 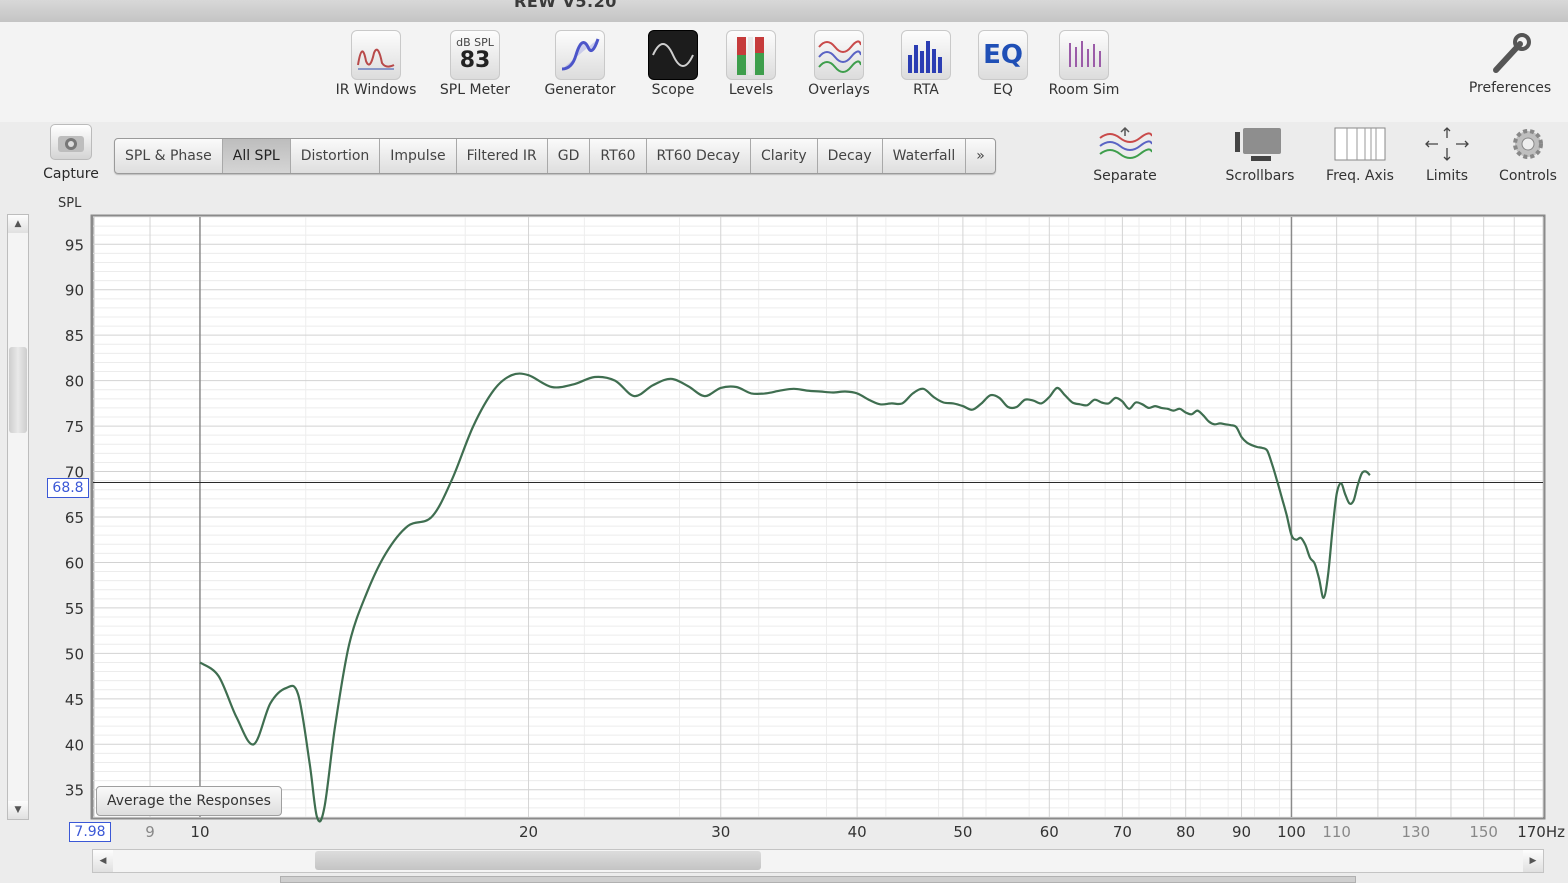 I want to click on x-tick-label: 50, so click(x=962, y=832).